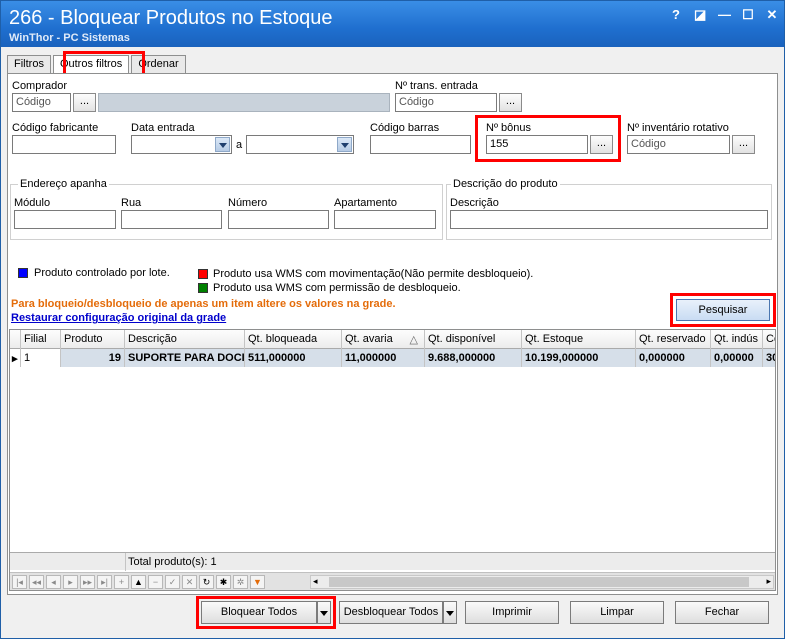 This screenshot has width=785, height=639. What do you see at coordinates (266, 612) in the screenshot?
I see `highlight-bloquear` at bounding box center [266, 612].